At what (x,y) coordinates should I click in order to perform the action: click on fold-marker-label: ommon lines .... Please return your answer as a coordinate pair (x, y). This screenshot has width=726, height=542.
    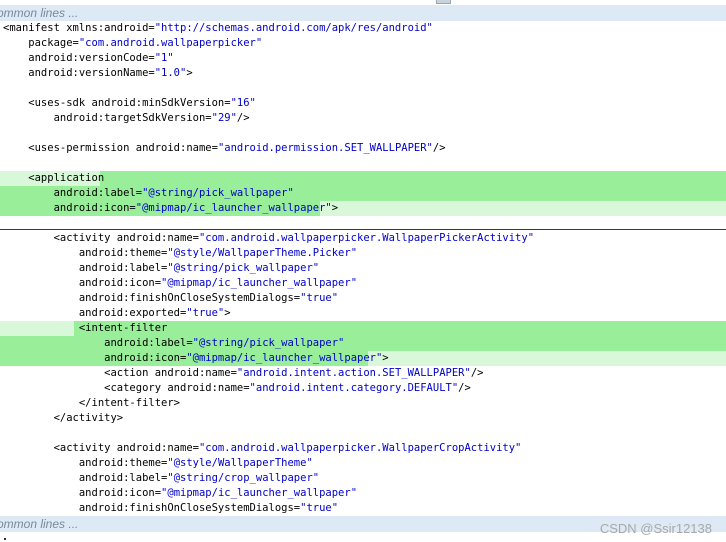
    Looking at the image, I should click on (39, 13).